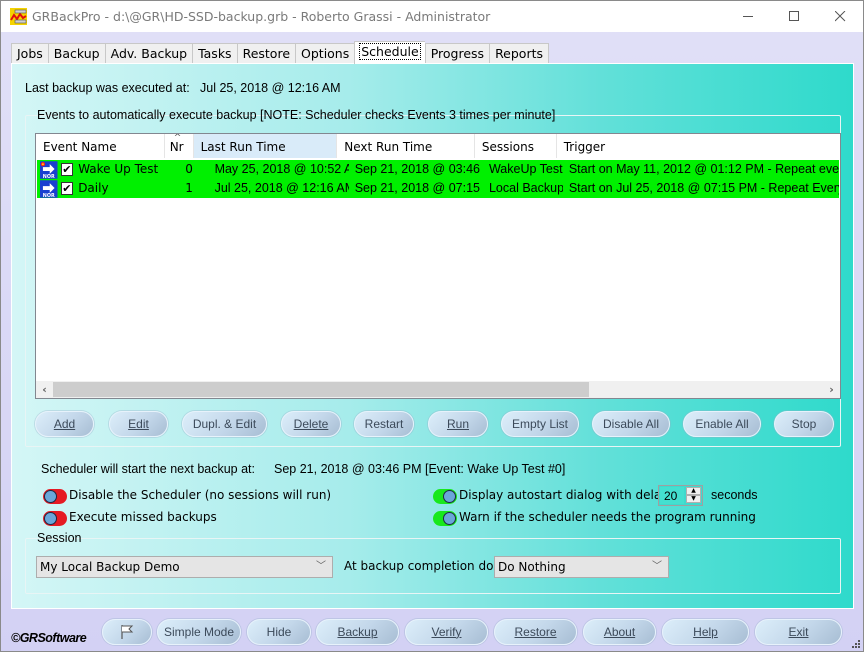 This screenshot has height=652, width=864. What do you see at coordinates (519, 53) in the screenshot?
I see `tab-reports: Reports` at bounding box center [519, 53].